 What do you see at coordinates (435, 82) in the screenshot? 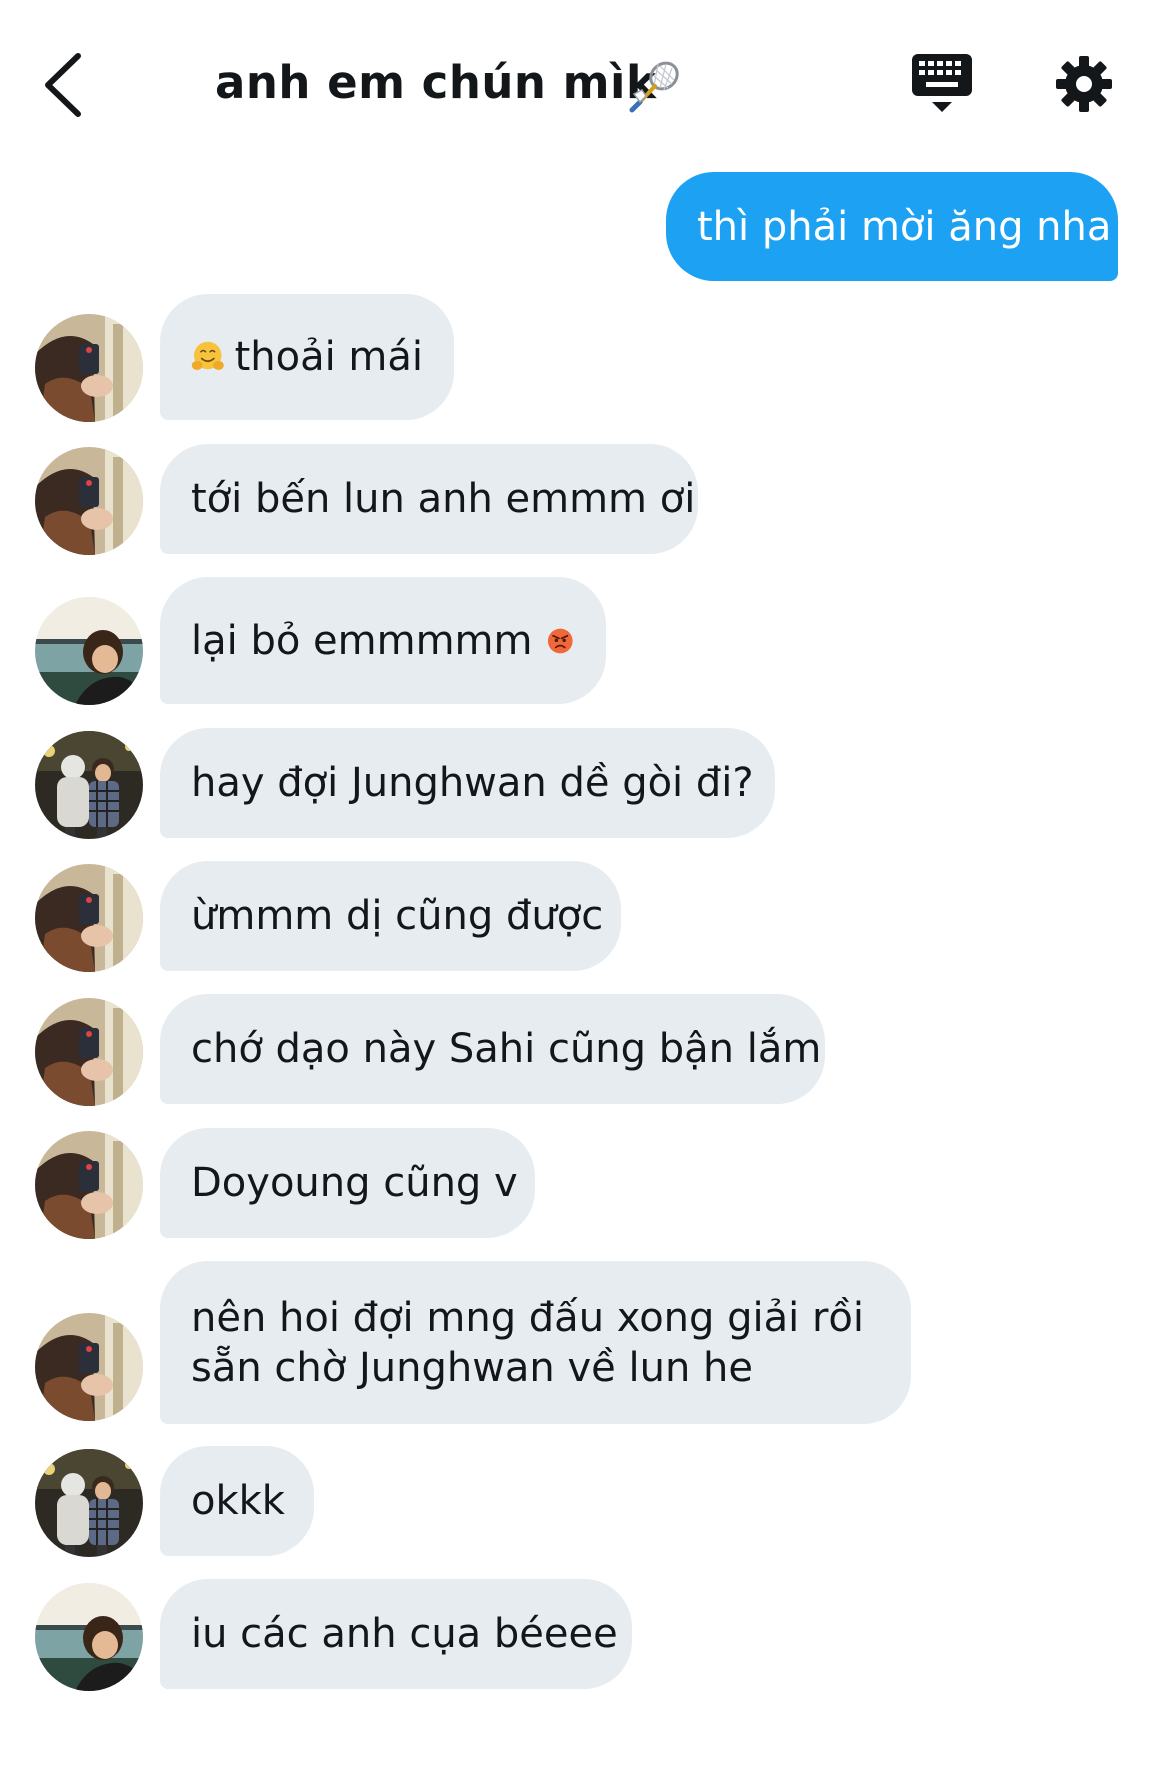
I see `conversation-title: anh em chún mìk` at bounding box center [435, 82].